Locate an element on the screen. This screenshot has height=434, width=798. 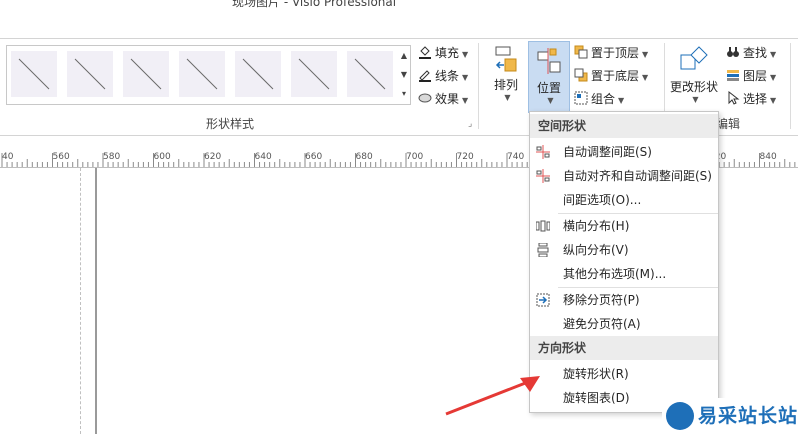
rotate-shape-item: 旋转形状(R) is located at coordinates (624, 374).